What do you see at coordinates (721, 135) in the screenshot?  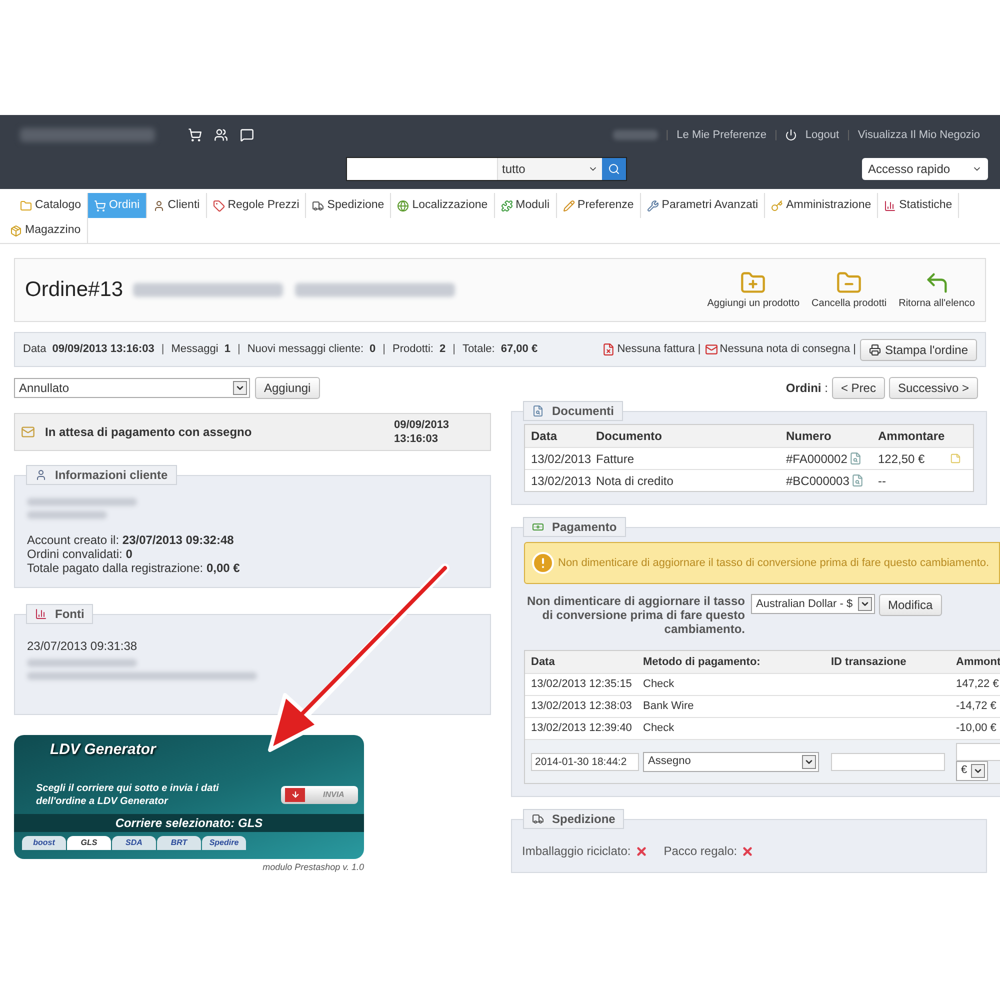 I see `header-link: Le Mie Preferenze` at bounding box center [721, 135].